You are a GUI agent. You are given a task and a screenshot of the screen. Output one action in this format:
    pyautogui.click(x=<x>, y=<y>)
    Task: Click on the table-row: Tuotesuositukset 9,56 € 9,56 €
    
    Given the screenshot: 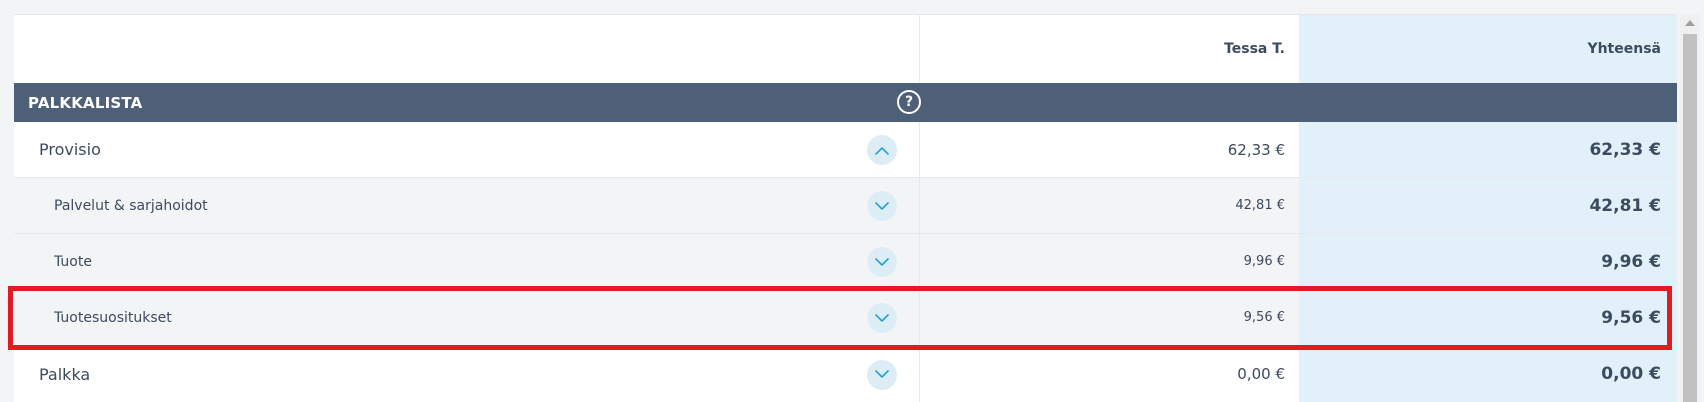 What is the action you would take?
    pyautogui.click(x=845, y=318)
    